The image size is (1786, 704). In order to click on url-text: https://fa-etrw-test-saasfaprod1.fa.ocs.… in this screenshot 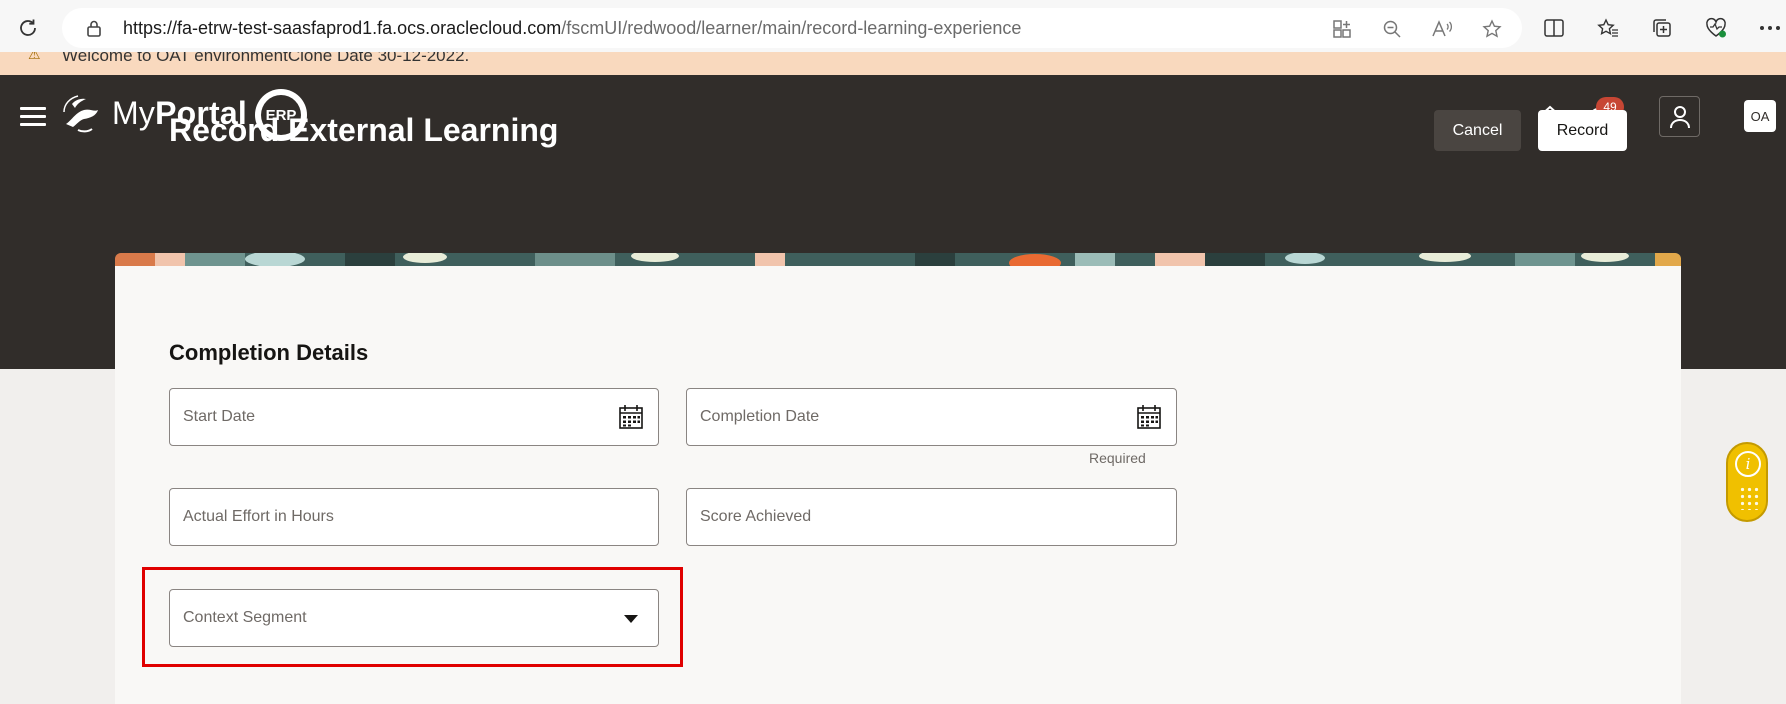, I will do `click(572, 28)`.